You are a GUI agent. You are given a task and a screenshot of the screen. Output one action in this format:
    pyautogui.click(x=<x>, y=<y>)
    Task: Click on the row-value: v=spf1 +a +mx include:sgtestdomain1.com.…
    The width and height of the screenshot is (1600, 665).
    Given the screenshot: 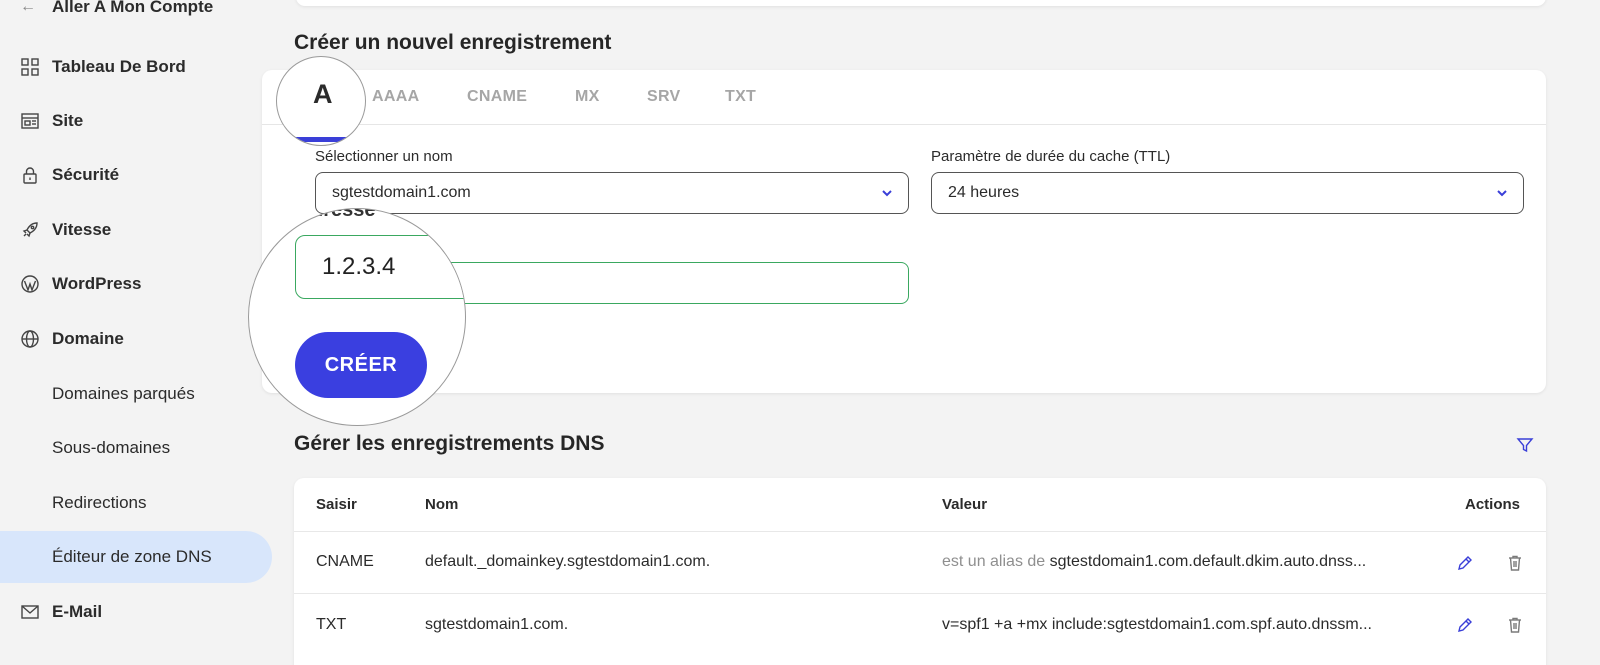 What is the action you would take?
    pyautogui.click(x=1157, y=625)
    